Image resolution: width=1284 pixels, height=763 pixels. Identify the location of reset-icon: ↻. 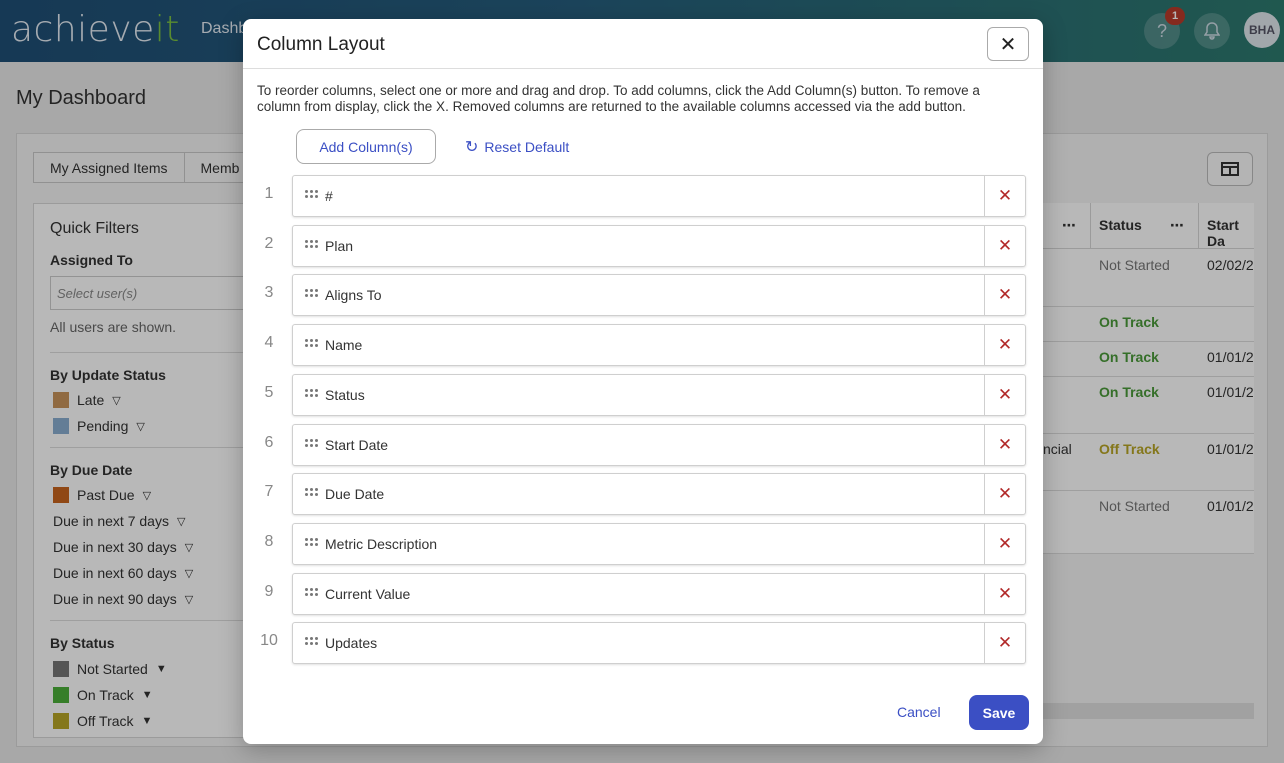
(472, 147).